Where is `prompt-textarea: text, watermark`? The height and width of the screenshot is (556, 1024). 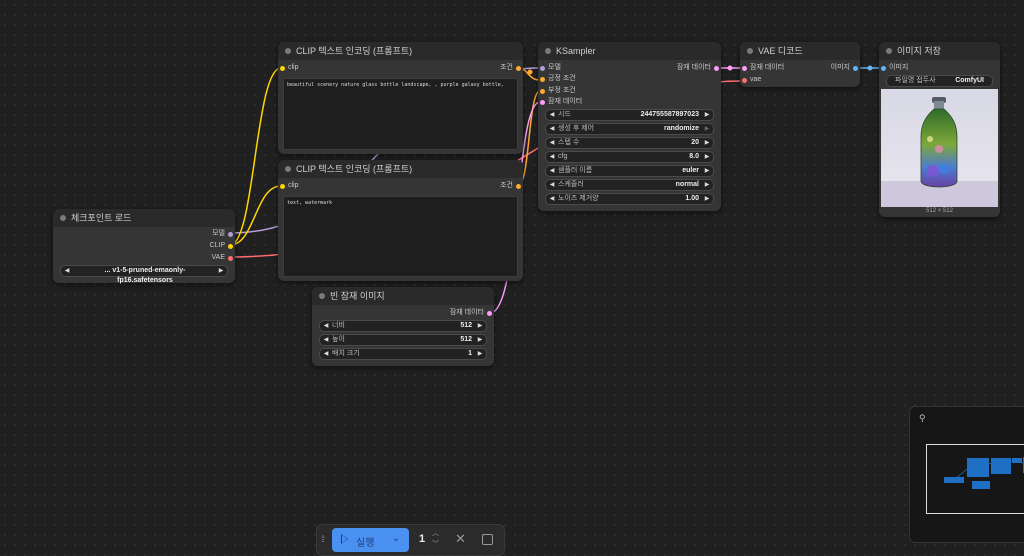
prompt-textarea: text, watermark is located at coordinates (400, 236).